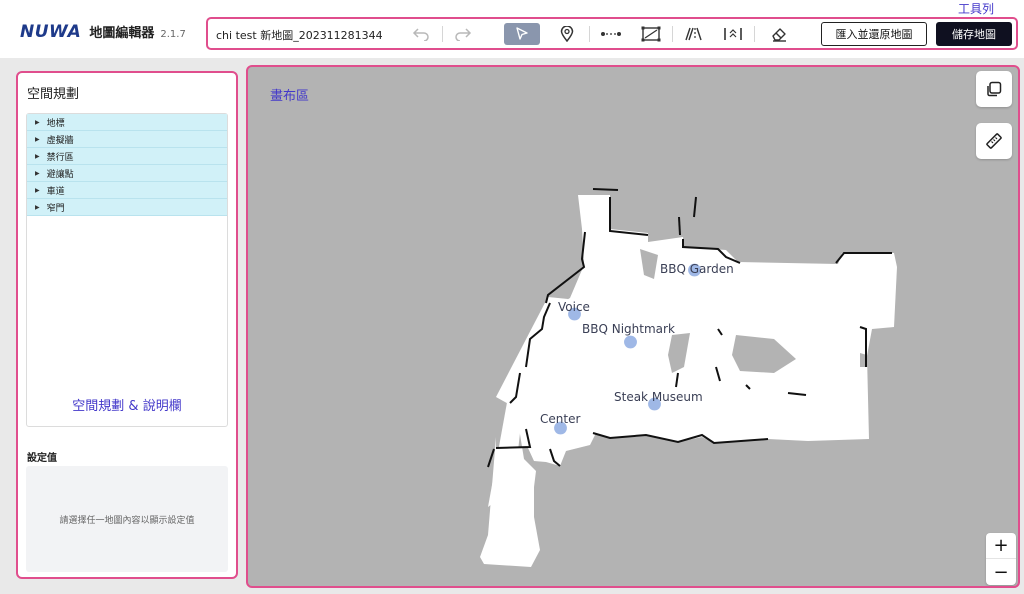  What do you see at coordinates (60, 174) in the screenshot?
I see `layer-item-label: 避讓點` at bounding box center [60, 174].